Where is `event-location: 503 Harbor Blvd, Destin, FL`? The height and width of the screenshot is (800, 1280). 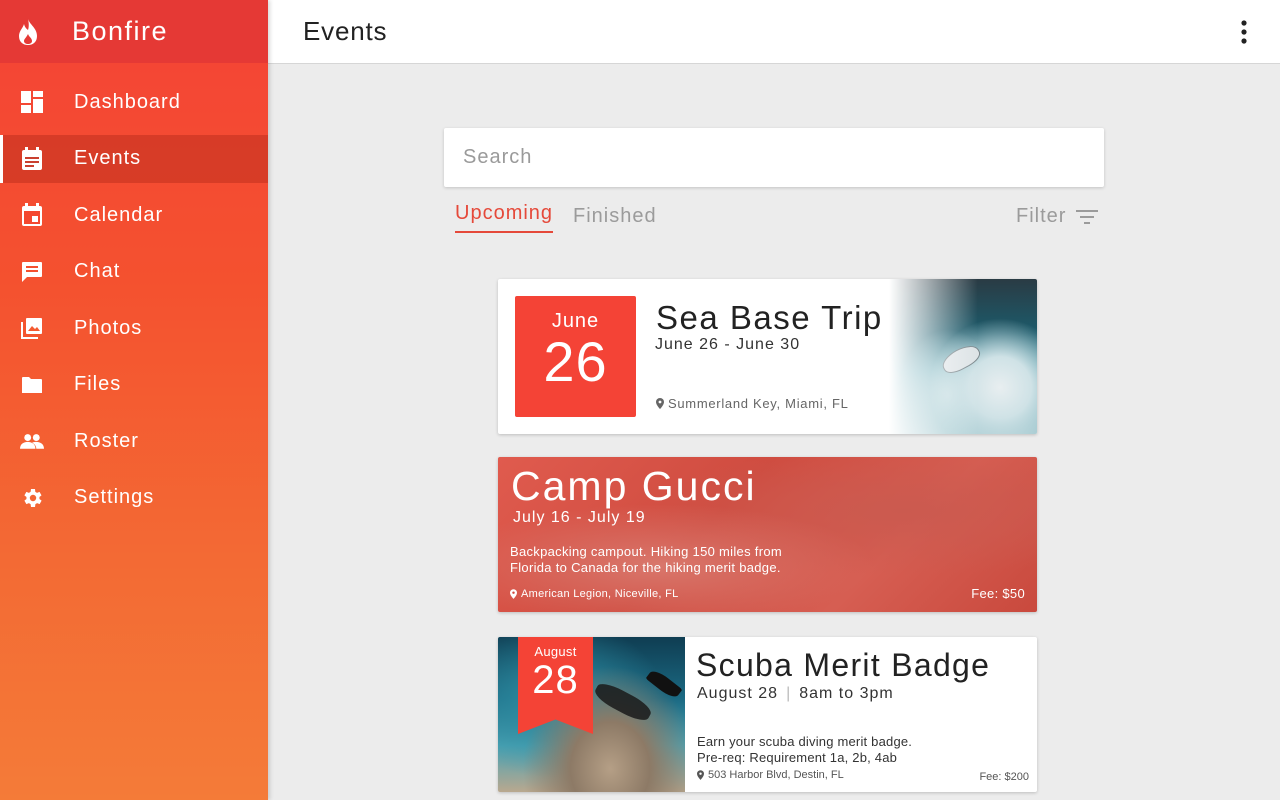
event-location: 503 Harbor Blvd, Destin, FL is located at coordinates (770, 775).